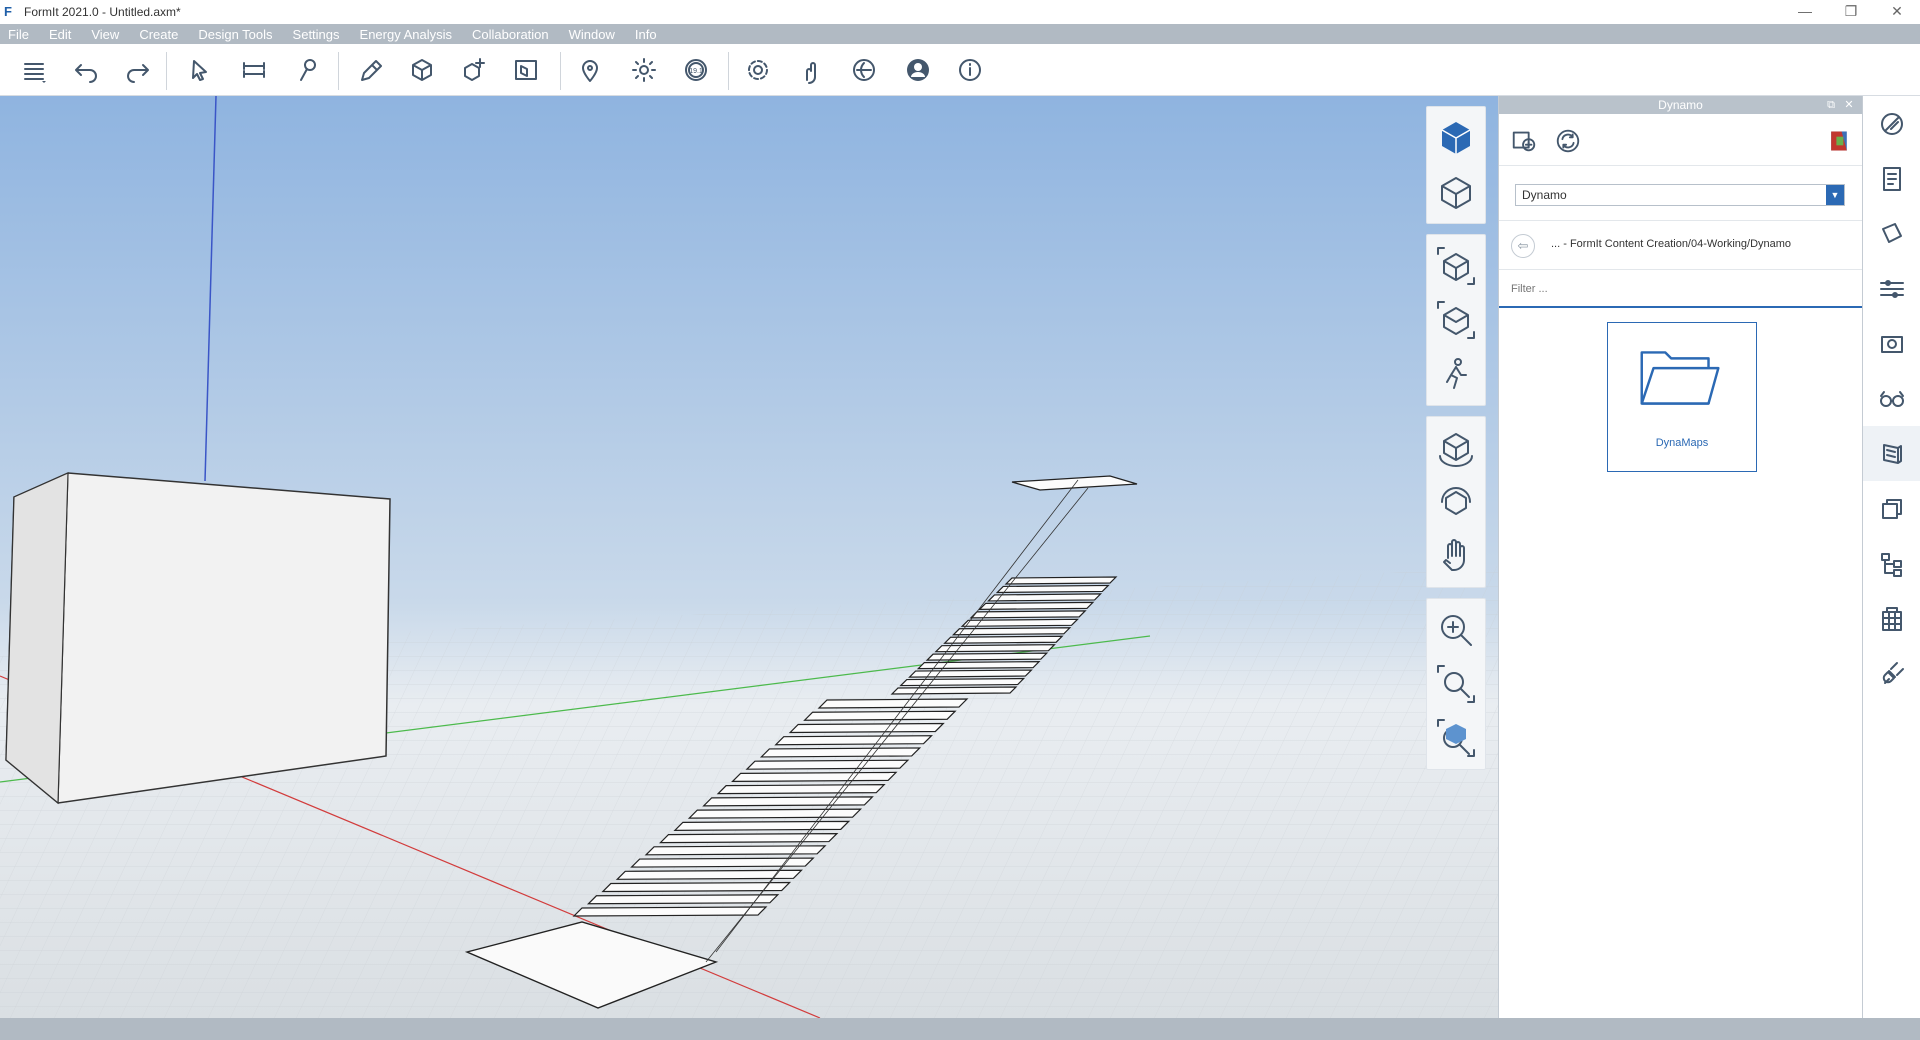  I want to click on menu-edit: Edit, so click(60, 34).